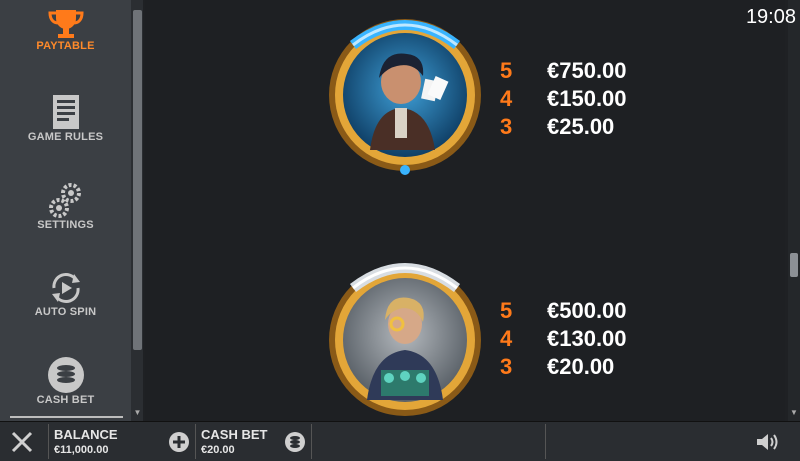 Image resolution: width=800 pixels, height=461 pixels. I want to click on payout-amount: €20.00, so click(581, 366).